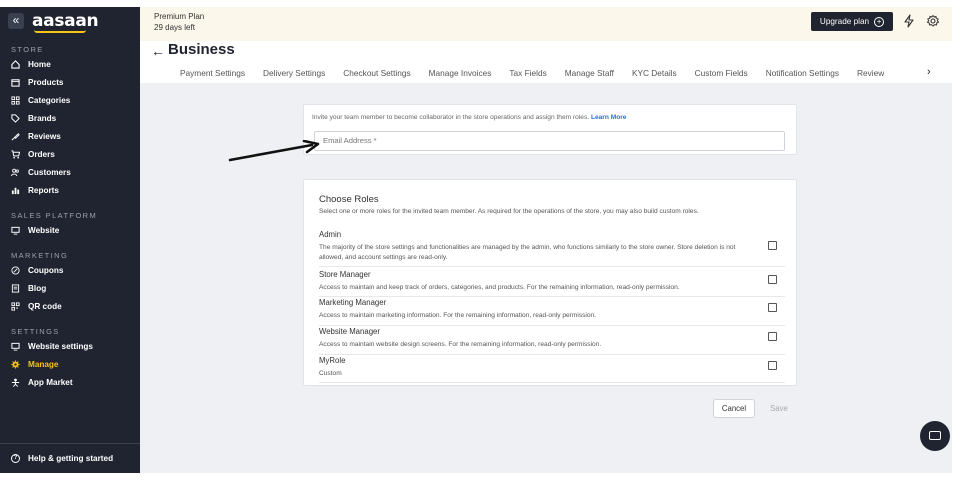 The image size is (960, 480). I want to click on sidebar-item-orders: Orders, so click(70, 154).